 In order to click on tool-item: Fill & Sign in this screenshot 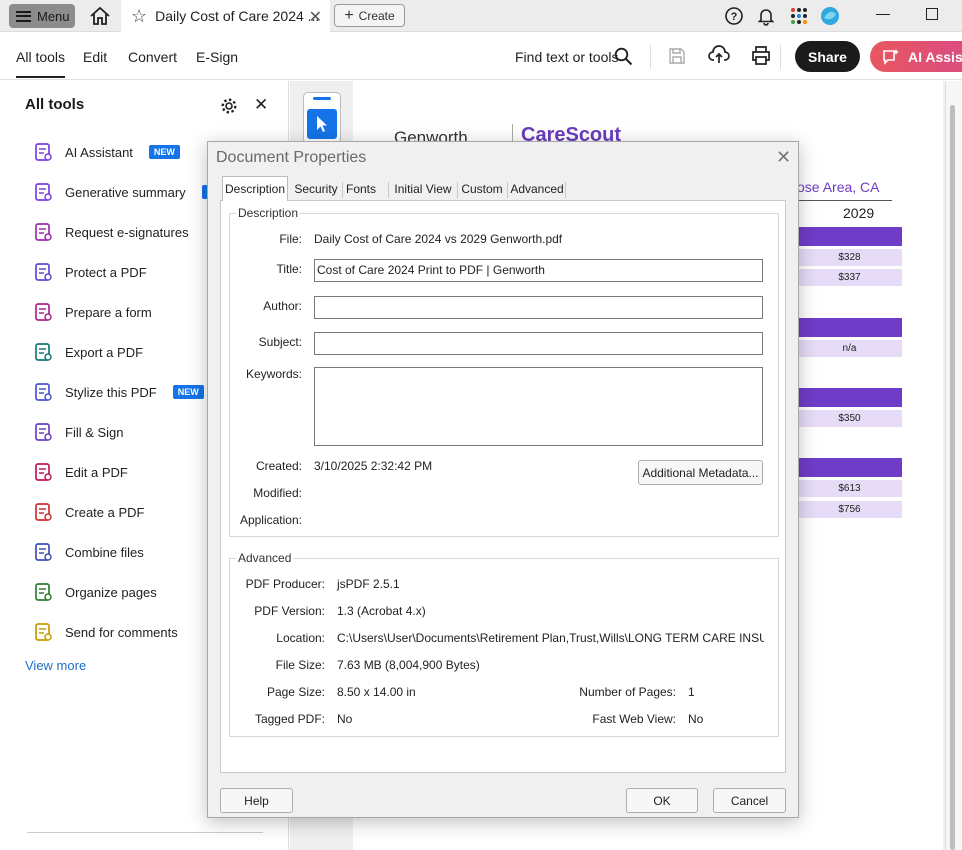, I will do `click(78, 432)`.